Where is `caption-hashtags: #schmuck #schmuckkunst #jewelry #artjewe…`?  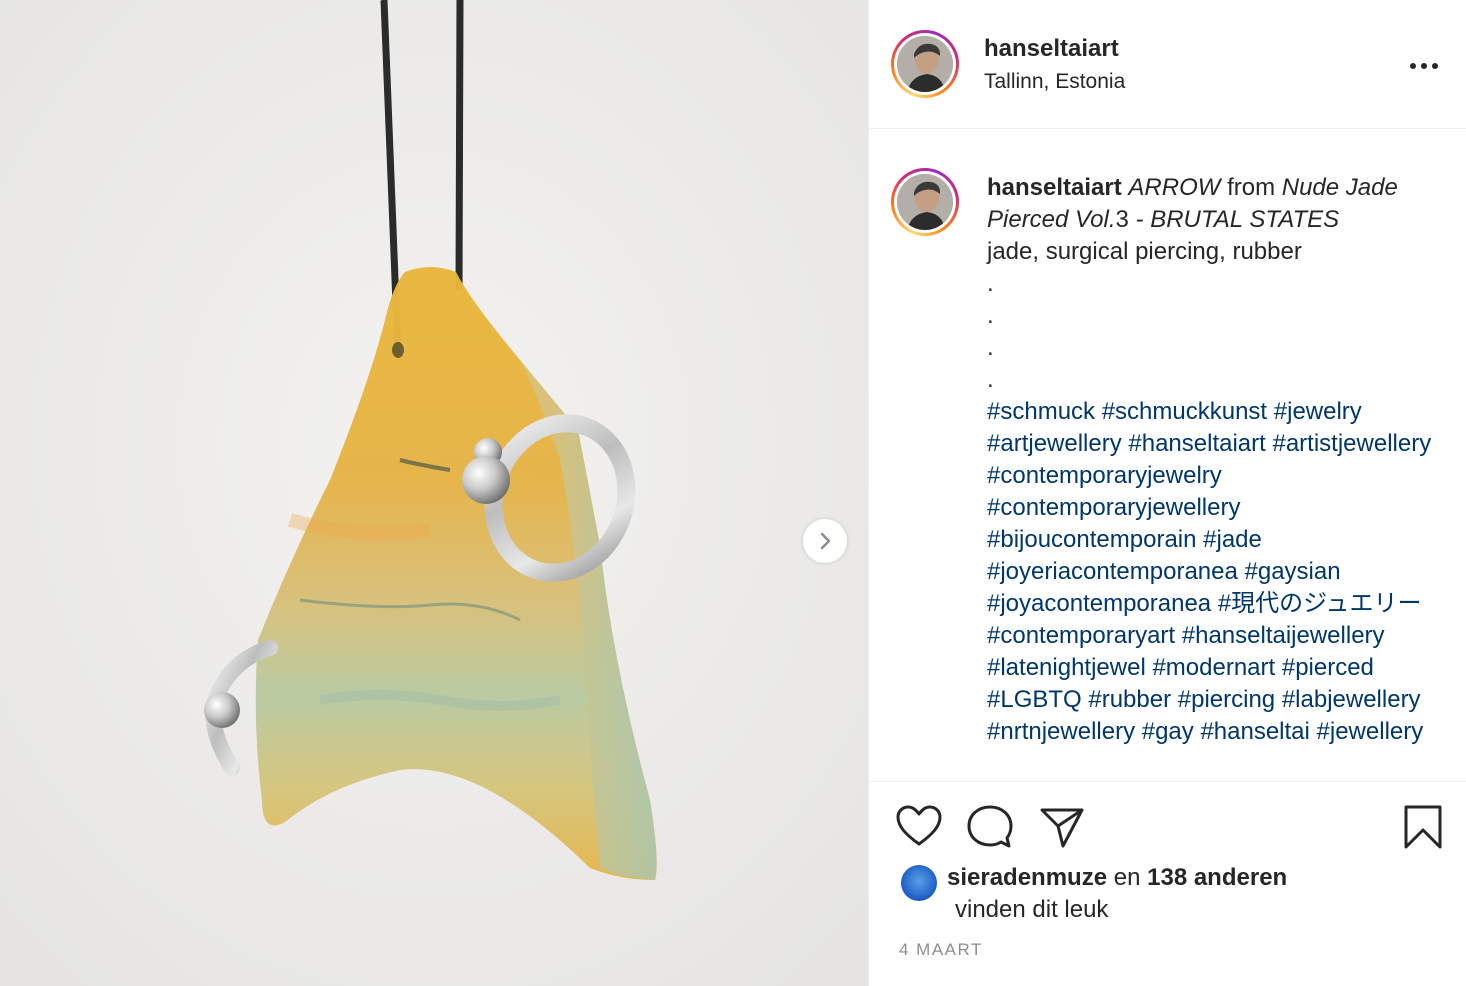
caption-hashtags: #schmuck #schmuckkunst #jewelry #artjewe… is located at coordinates (1209, 571).